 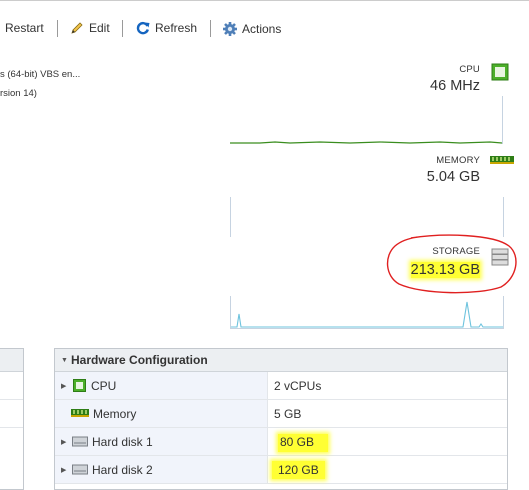 I want to click on hardware-row-hard-disk-2: ▶ Hard disk 2 120 GB, so click(x=281, y=470).